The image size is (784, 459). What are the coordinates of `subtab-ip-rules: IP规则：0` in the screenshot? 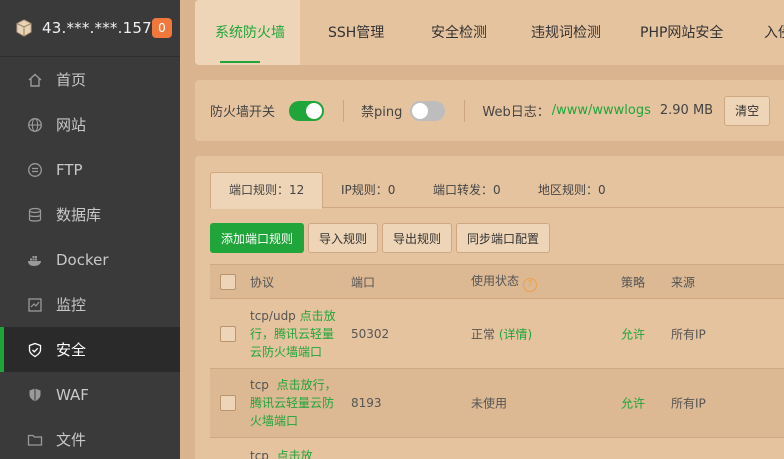 It's located at (368, 190).